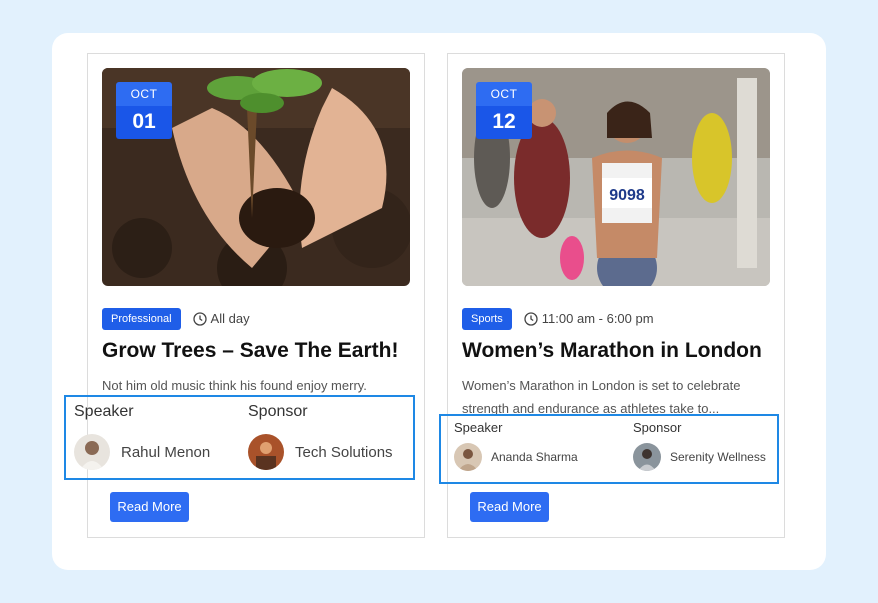  I want to click on speaker-name: Ananda Sharma, so click(534, 457).